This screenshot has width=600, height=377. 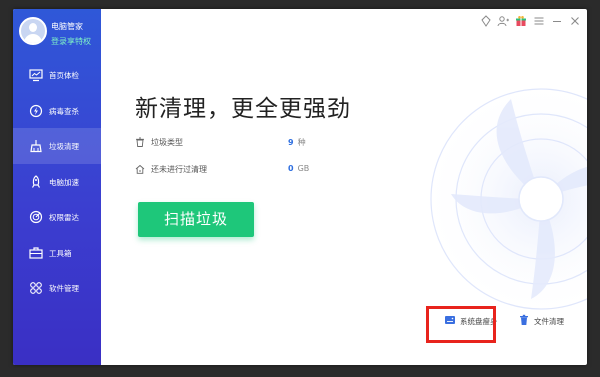 I want to click on apps-icon, so click(x=36, y=288).